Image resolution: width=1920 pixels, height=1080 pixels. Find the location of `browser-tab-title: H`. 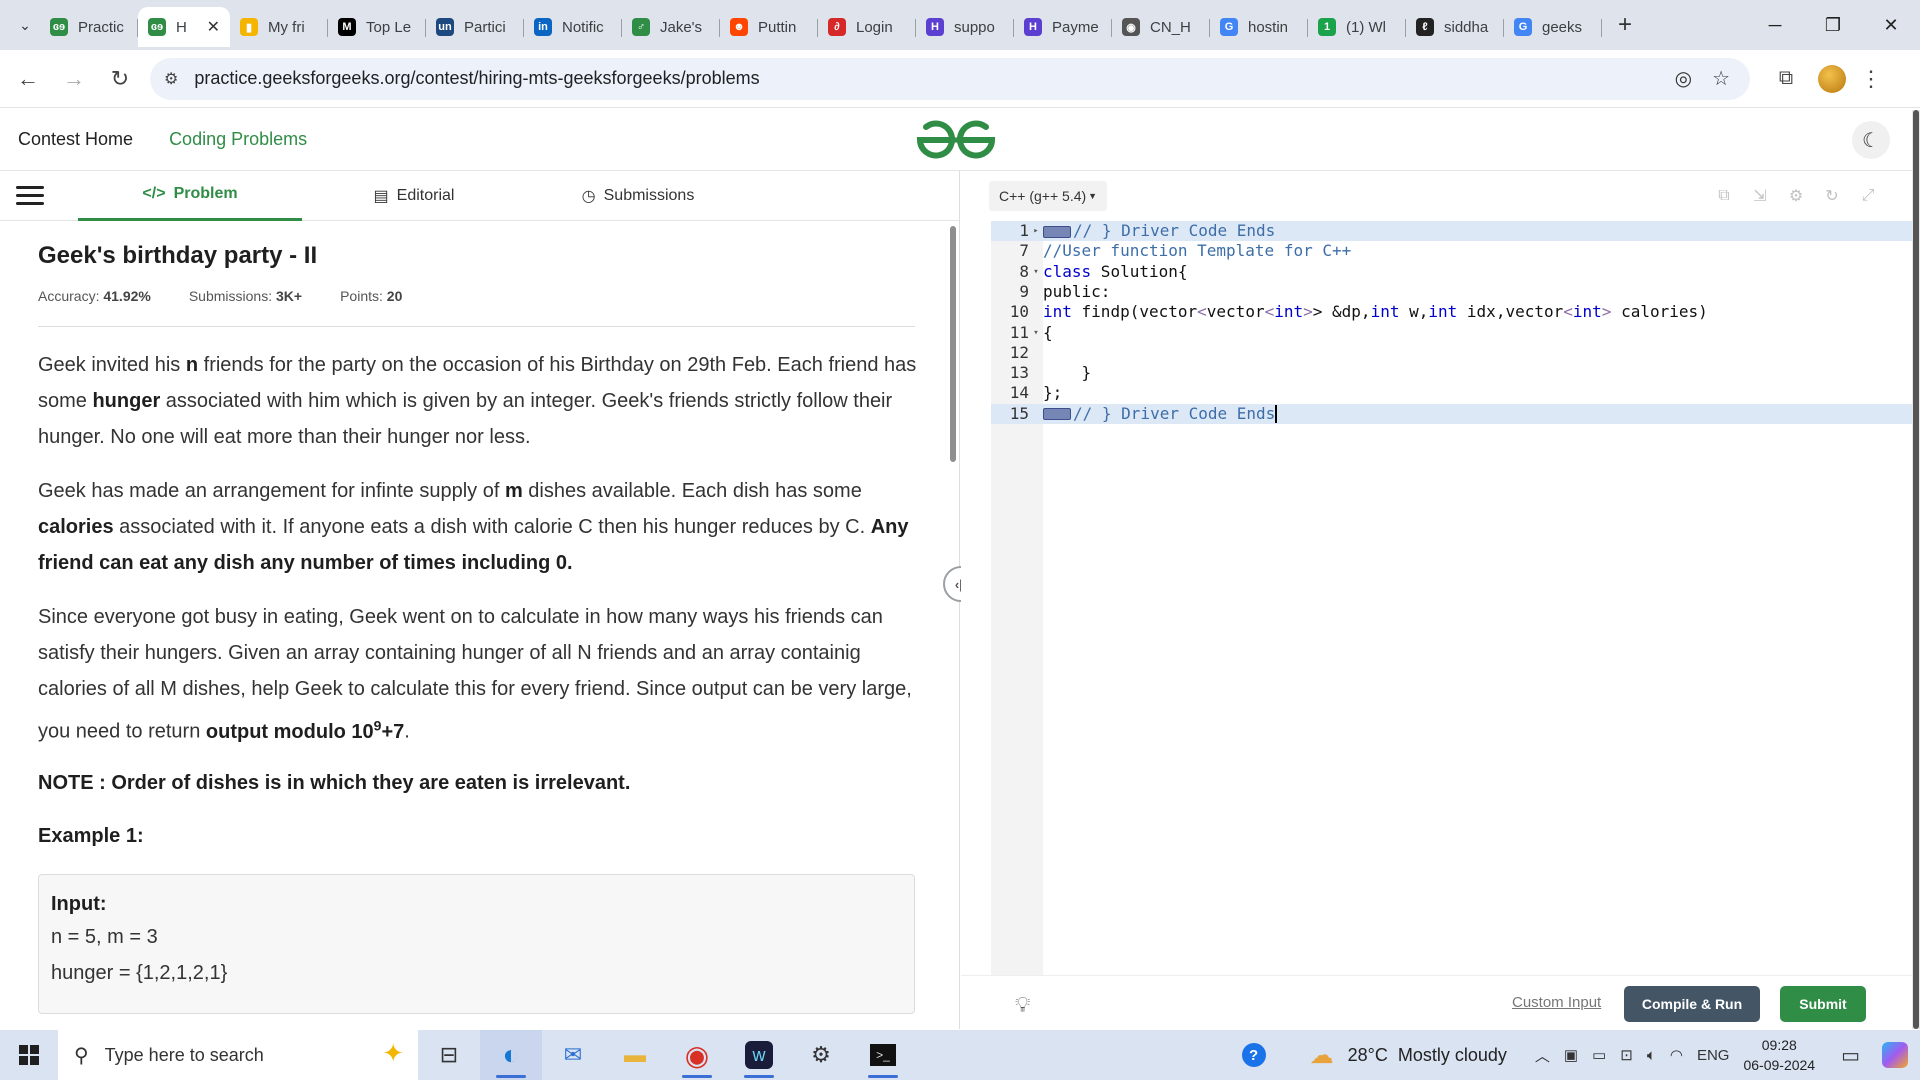

browser-tab-title: H is located at coordinates (181, 27).